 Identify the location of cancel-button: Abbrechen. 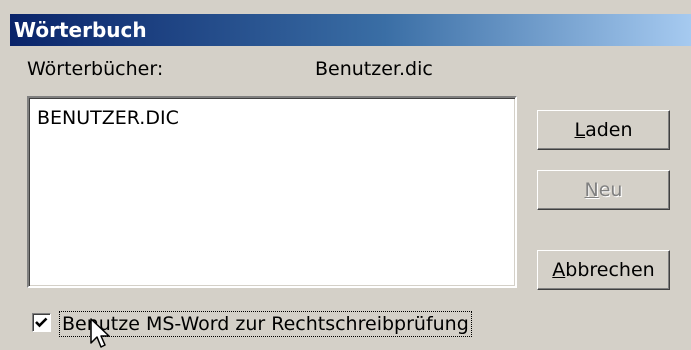
(603, 270).